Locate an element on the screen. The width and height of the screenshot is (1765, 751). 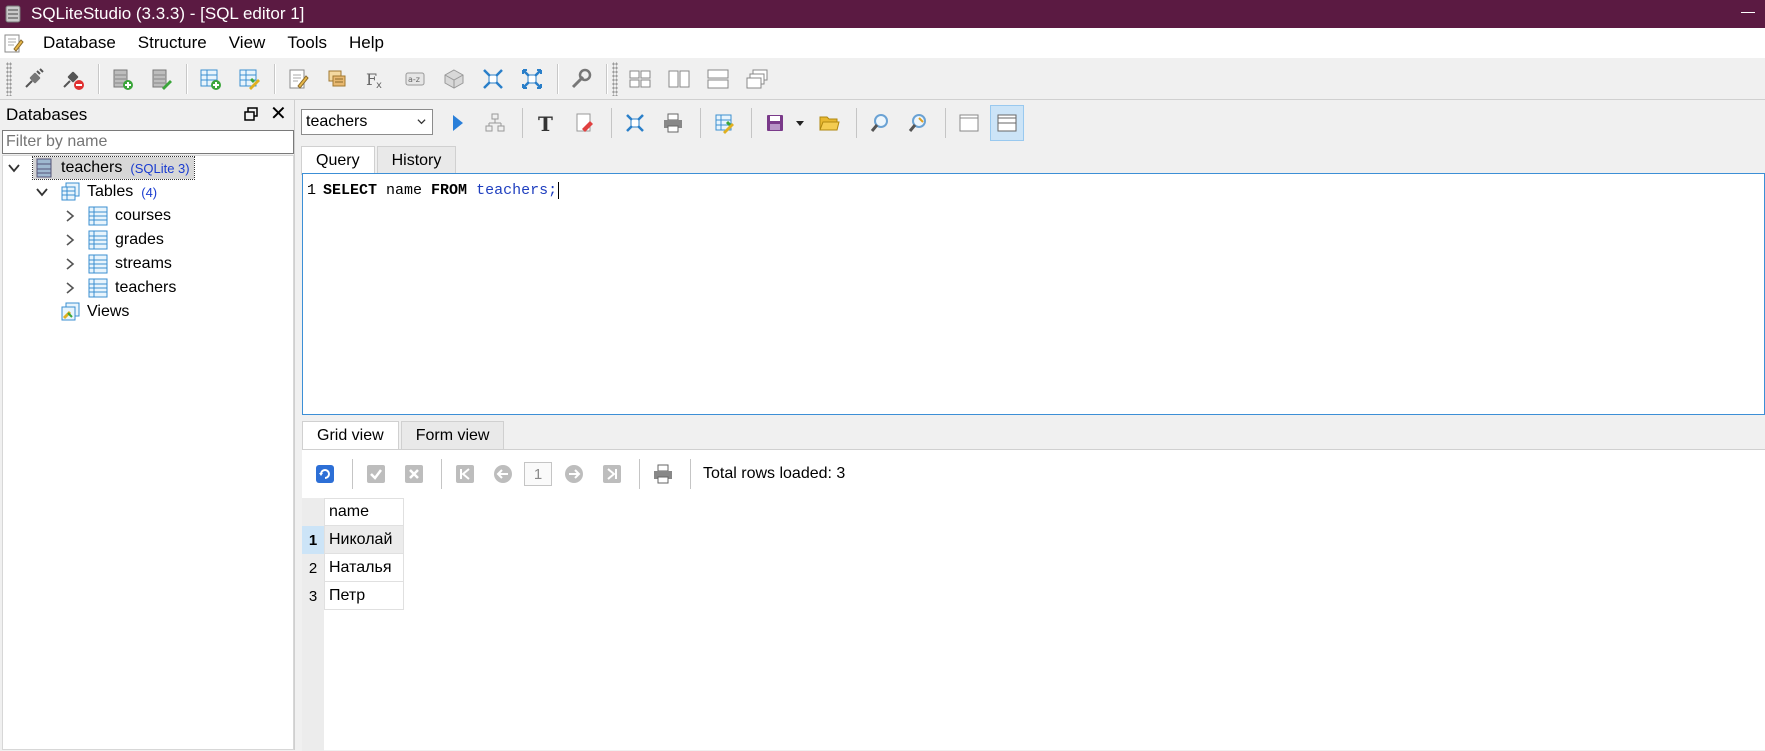
menu-help: Help is located at coordinates (366, 43).